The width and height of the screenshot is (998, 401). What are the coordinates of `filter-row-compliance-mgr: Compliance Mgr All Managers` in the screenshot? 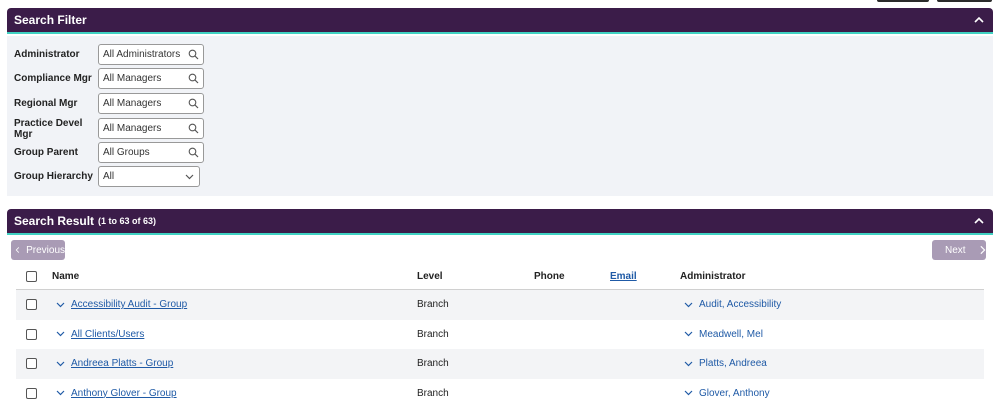 It's located at (109, 78).